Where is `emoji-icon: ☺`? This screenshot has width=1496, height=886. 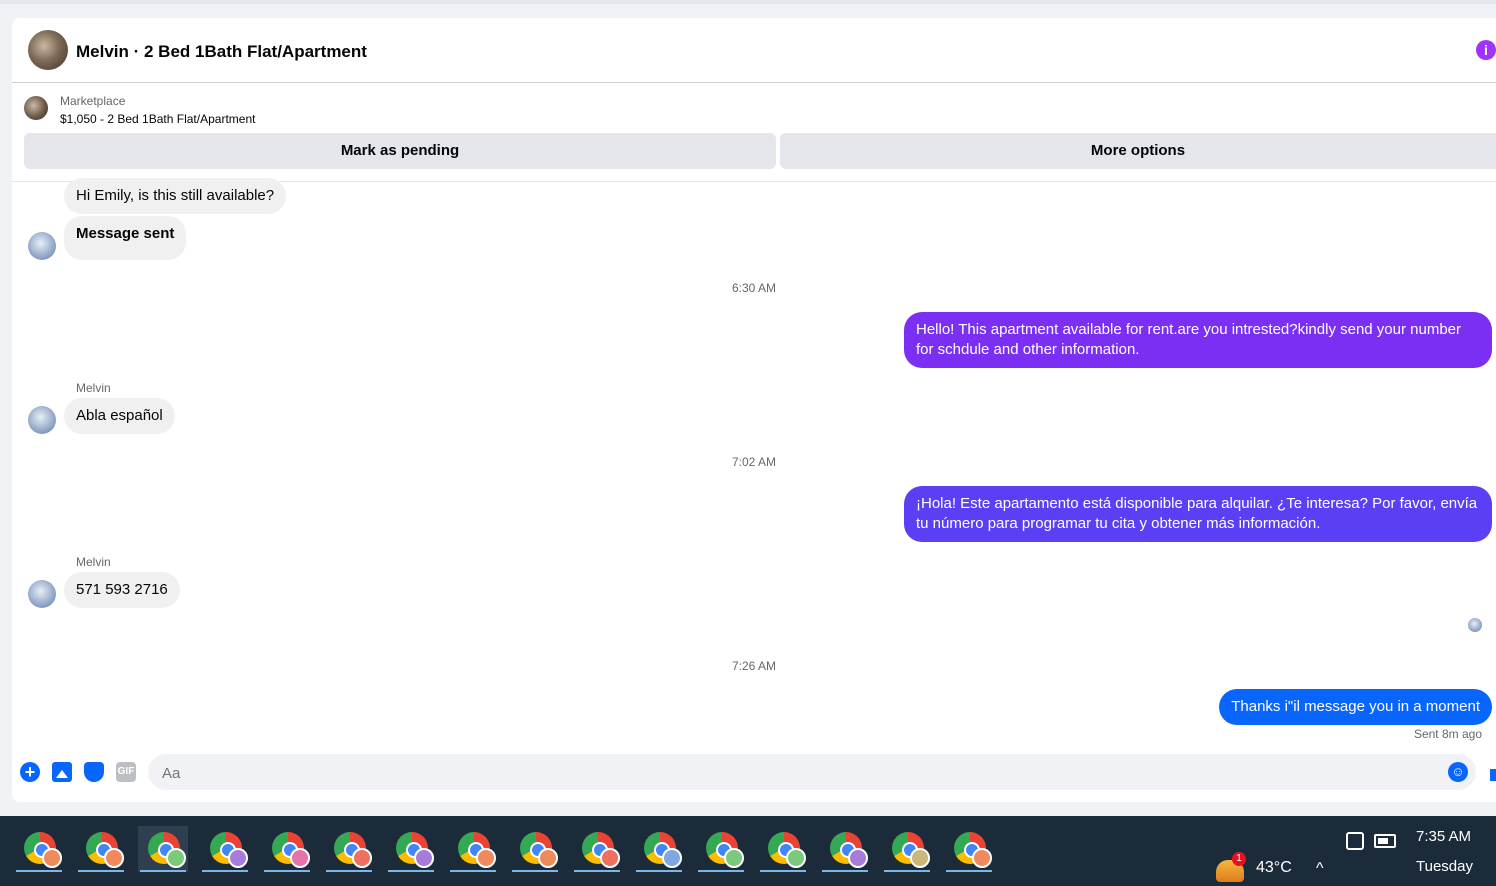 emoji-icon: ☺ is located at coordinates (1458, 772).